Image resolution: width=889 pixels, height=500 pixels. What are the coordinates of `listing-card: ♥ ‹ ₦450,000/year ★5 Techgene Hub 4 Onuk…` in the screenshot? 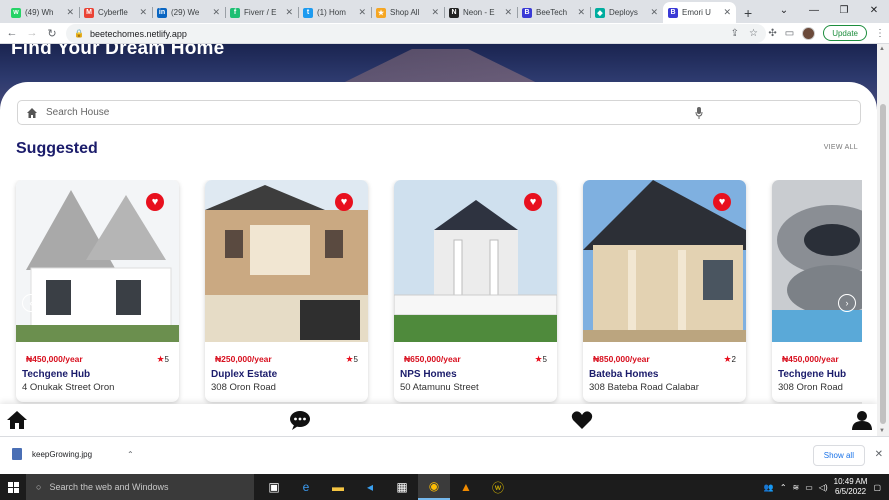 It's located at (97, 291).